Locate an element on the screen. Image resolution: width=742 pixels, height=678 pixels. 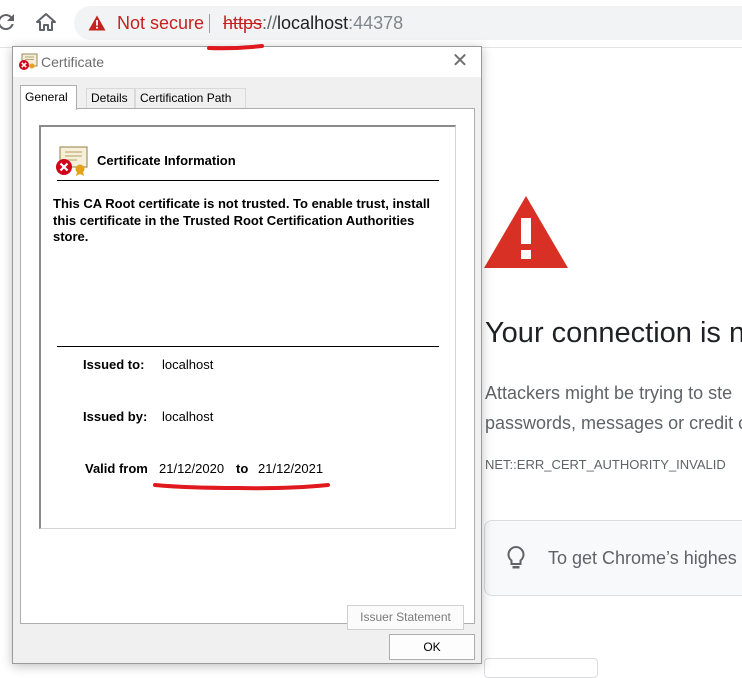
tab-certification-path: Certification Path is located at coordinates (190, 98).